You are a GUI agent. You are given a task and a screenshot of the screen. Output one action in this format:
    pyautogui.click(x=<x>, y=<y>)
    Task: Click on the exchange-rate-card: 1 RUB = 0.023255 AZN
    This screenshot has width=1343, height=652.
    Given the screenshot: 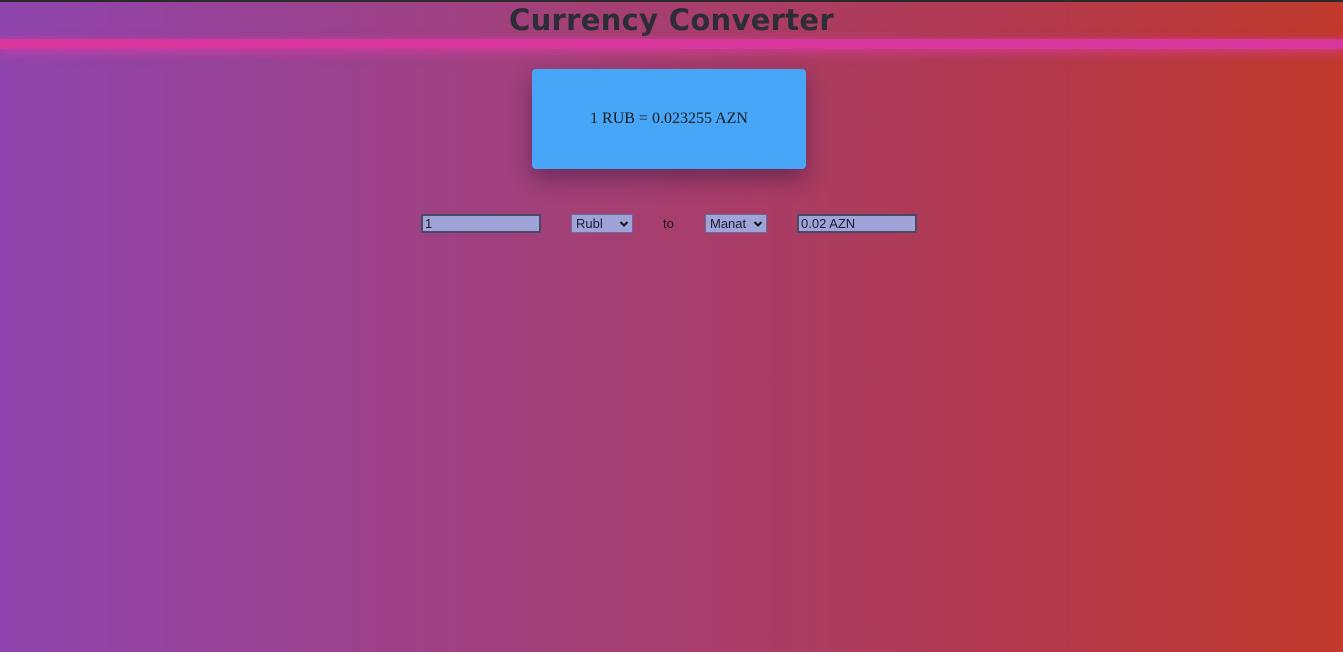 What is the action you would take?
    pyautogui.click(x=669, y=119)
    